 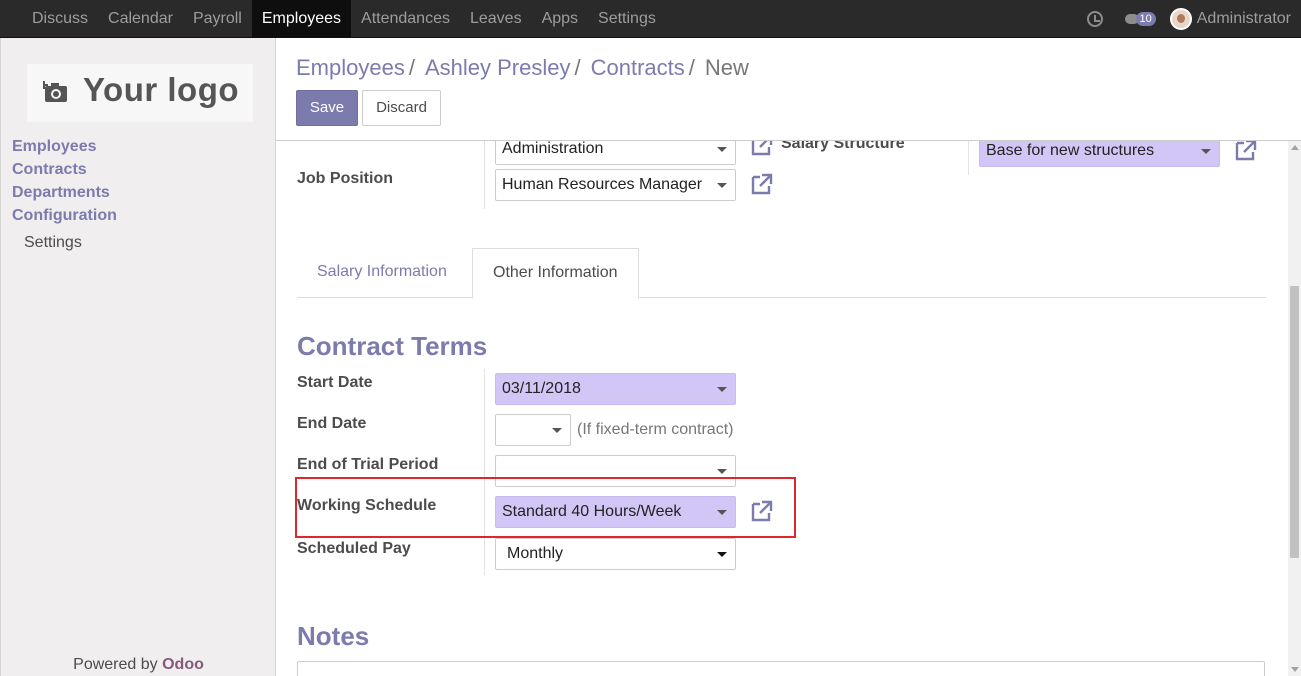 What do you see at coordinates (1295, 147) in the screenshot?
I see `scroll-up-icon` at bounding box center [1295, 147].